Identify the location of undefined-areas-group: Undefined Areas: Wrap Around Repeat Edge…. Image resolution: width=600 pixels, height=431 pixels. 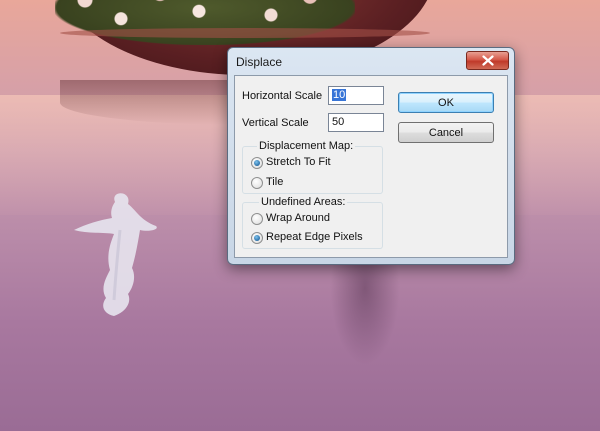
(312, 222).